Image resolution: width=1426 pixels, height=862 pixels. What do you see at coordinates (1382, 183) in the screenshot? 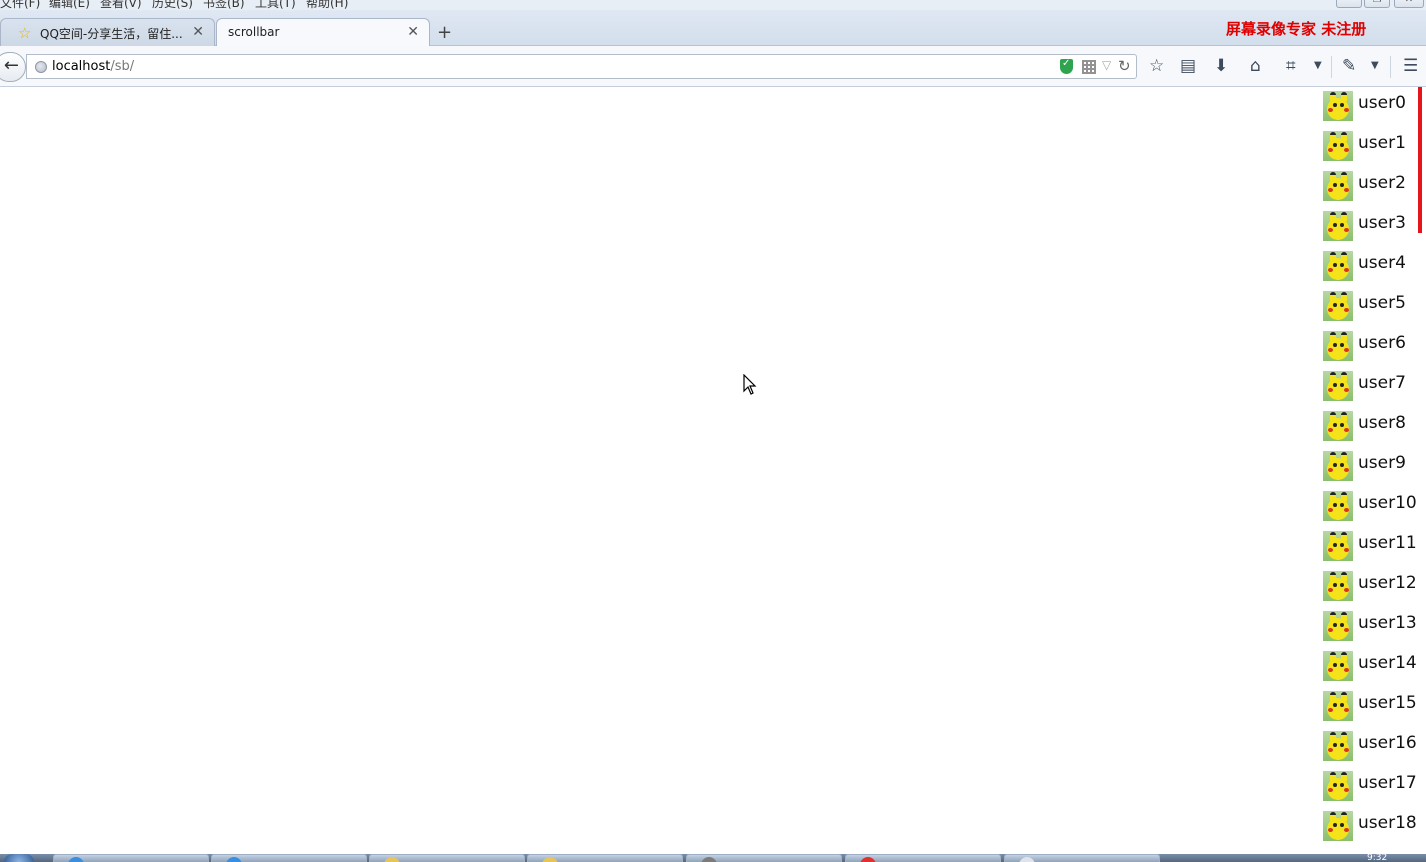
I see `user-name: user2` at bounding box center [1382, 183].